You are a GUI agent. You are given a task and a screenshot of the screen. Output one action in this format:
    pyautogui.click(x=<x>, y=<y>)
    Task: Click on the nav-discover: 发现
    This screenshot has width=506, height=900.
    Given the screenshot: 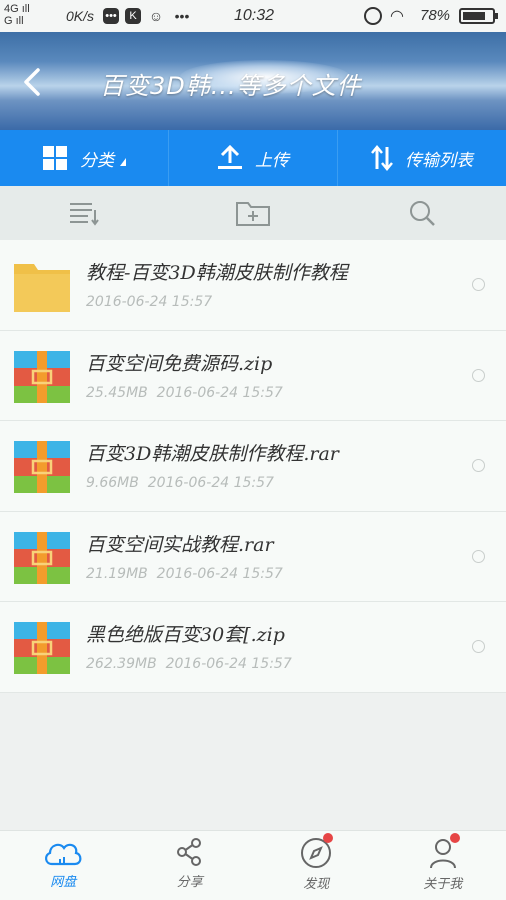 What is the action you would take?
    pyautogui.click(x=316, y=865)
    